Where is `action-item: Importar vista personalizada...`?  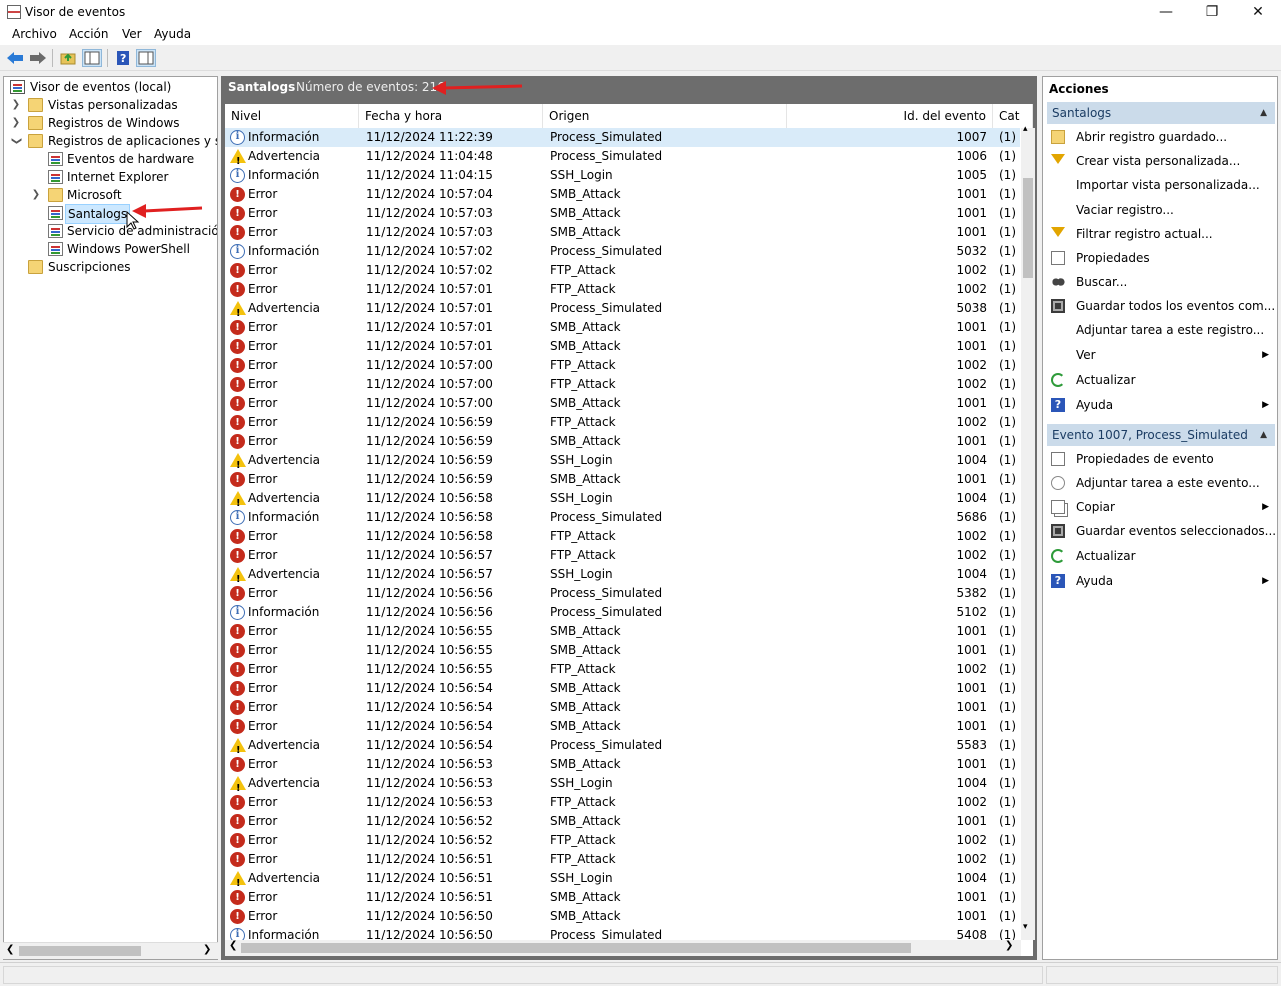 action-item: Importar vista personalizada... is located at coordinates (1161, 185).